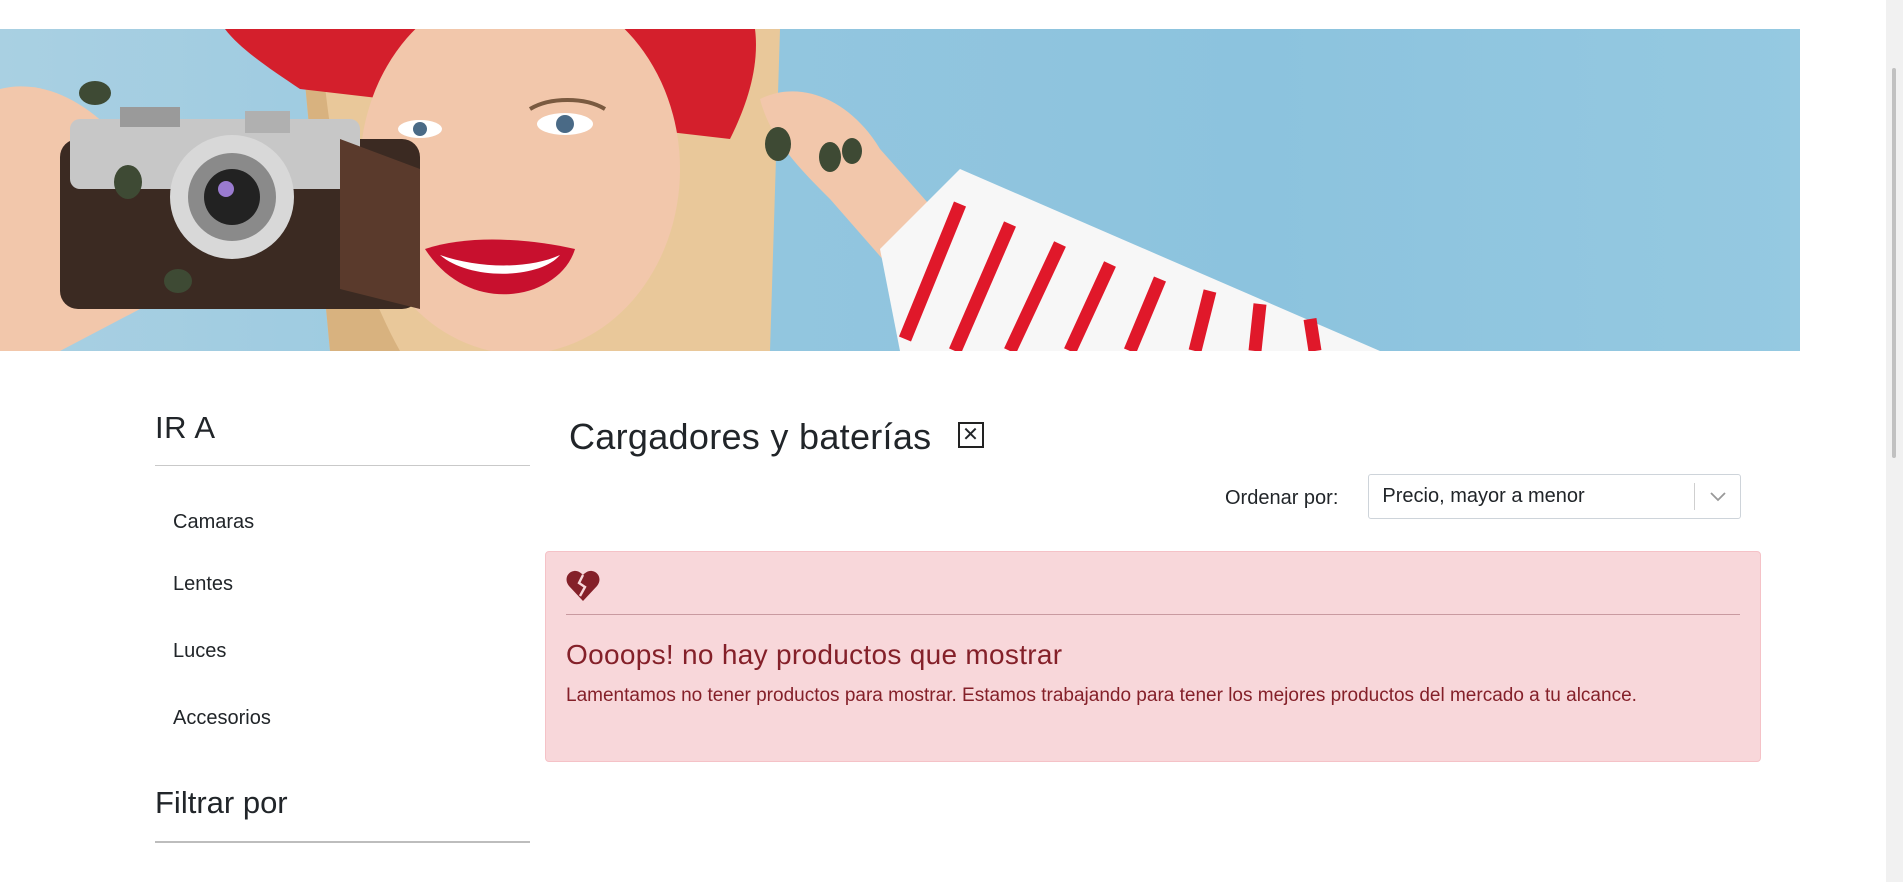  I want to click on sidebar-item-lentes: Lentes, so click(342, 584).